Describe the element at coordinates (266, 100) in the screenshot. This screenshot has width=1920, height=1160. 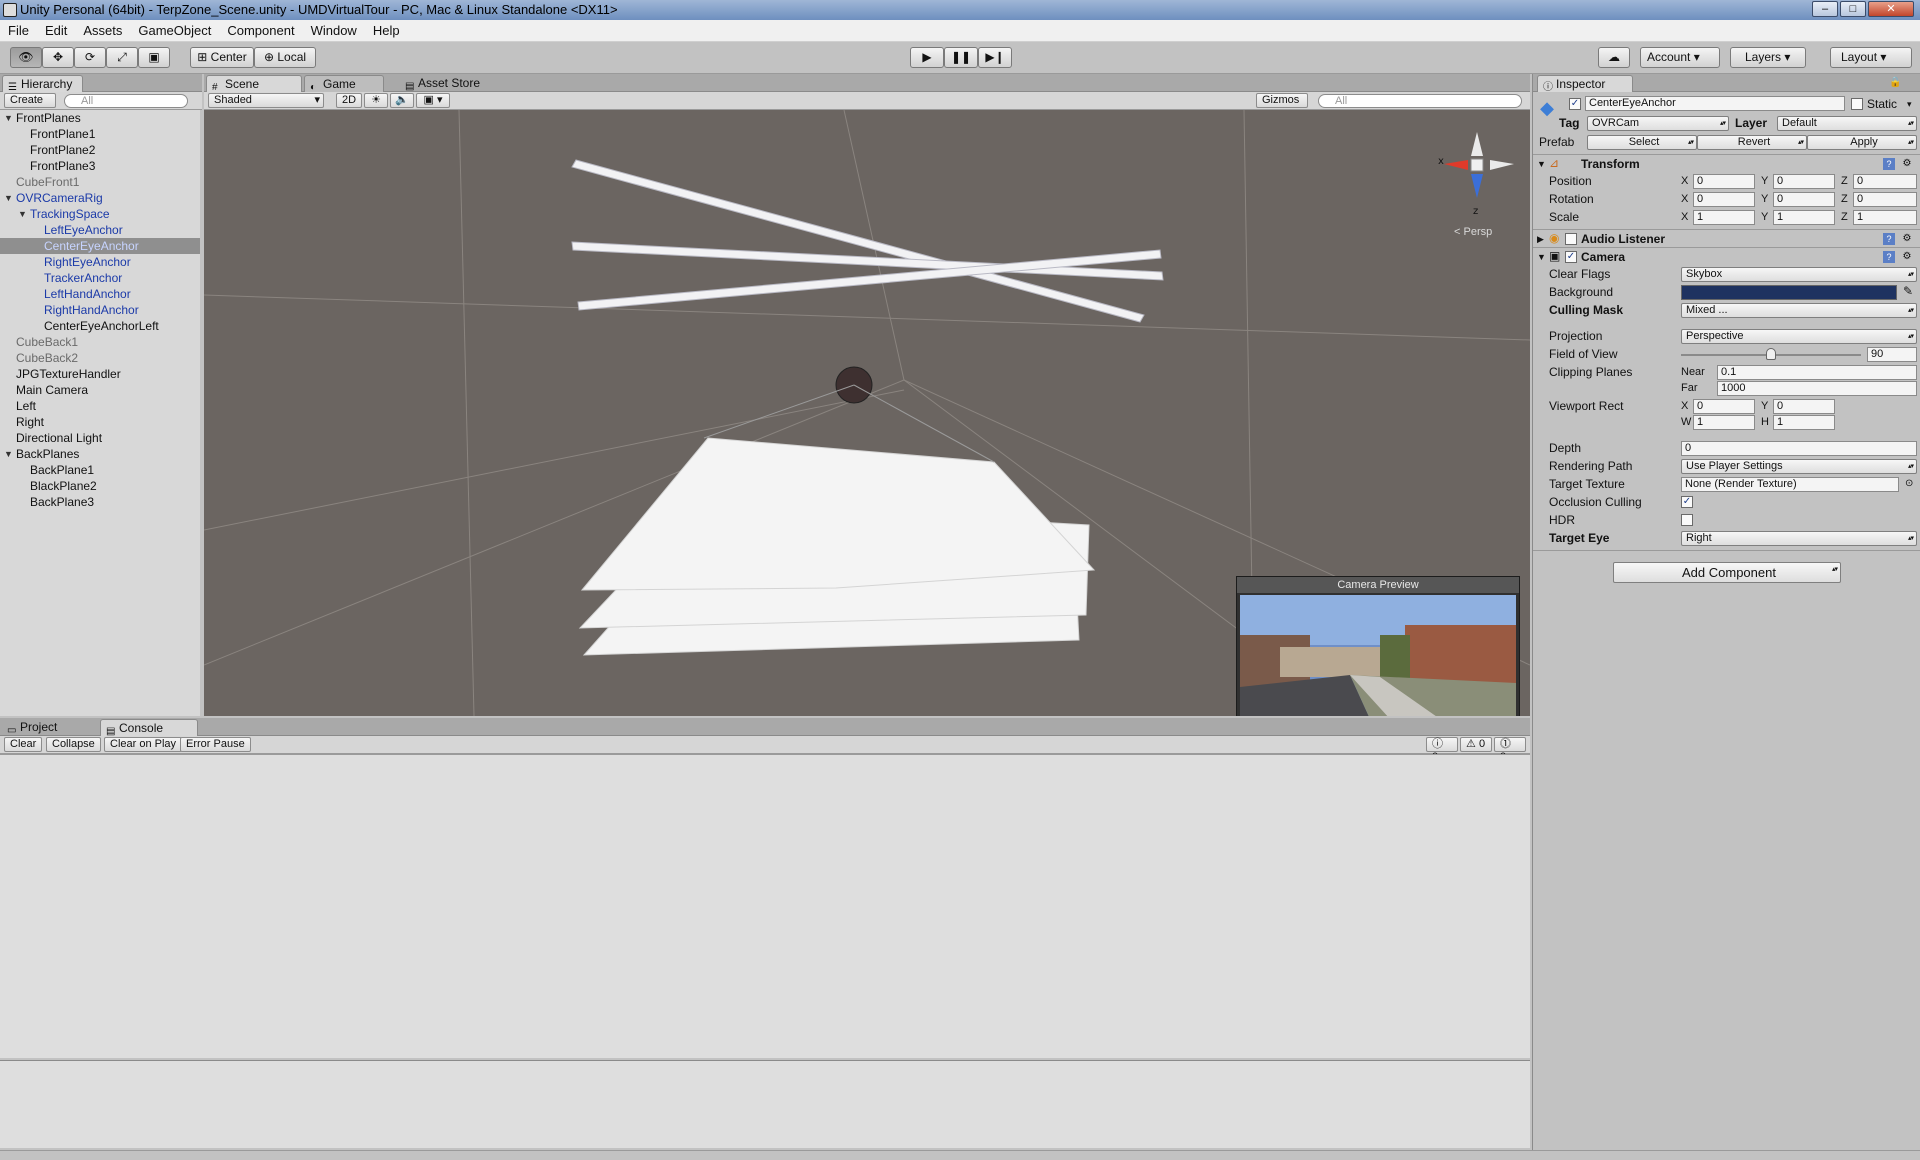
I see `shading-dropdown: Shaded ▾` at that location.